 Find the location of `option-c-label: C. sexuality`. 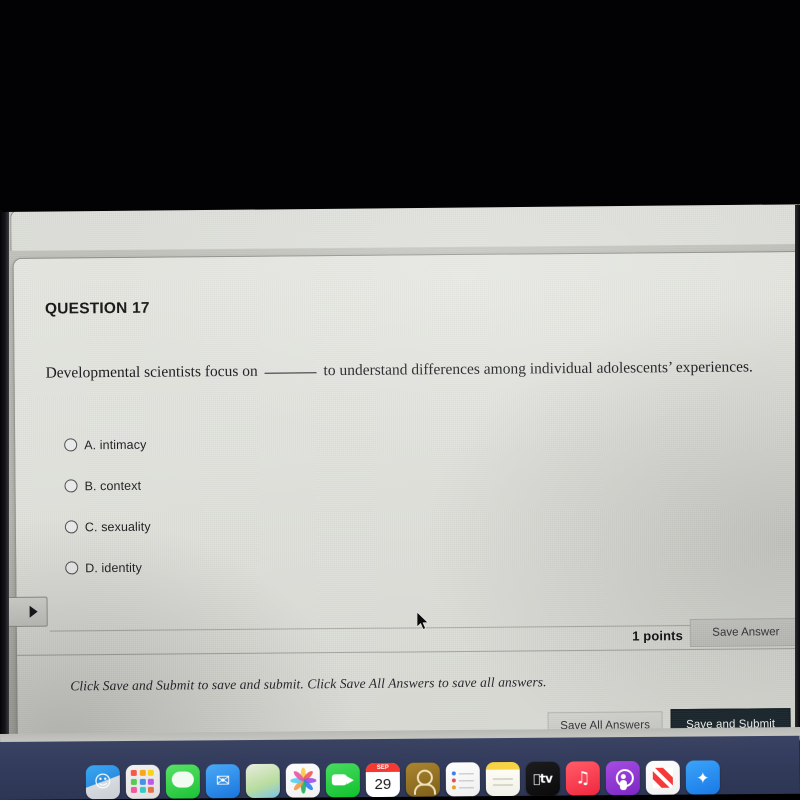

option-c-label: C. sexuality is located at coordinates (117, 526).